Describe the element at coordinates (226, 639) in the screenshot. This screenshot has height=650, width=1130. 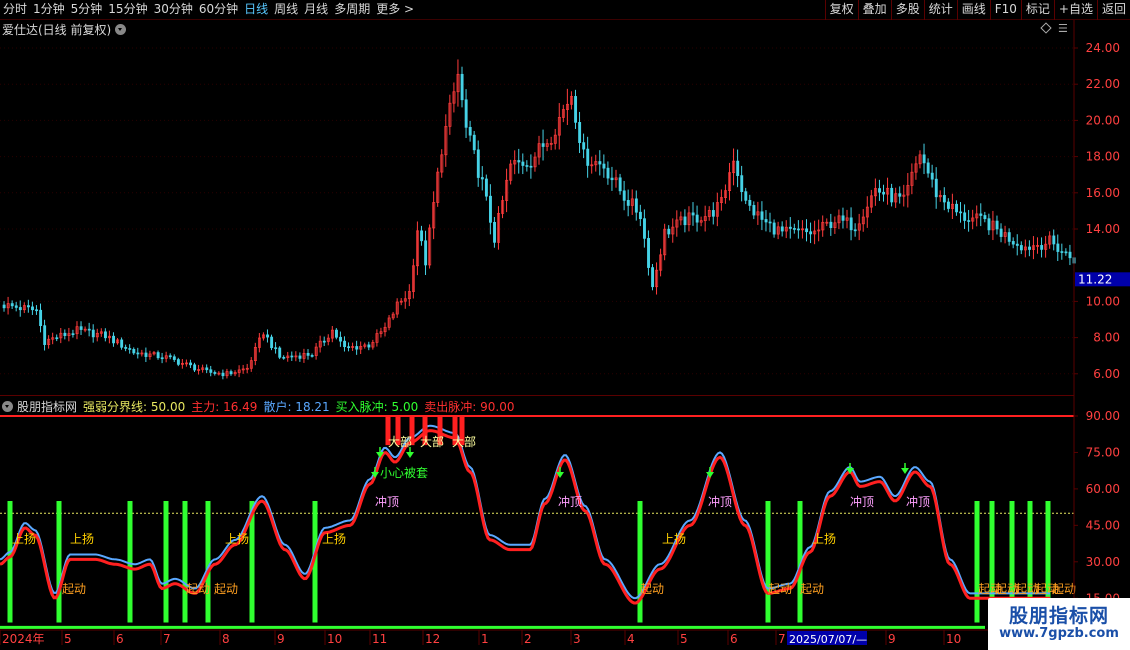
I see `date-label: 8` at that location.